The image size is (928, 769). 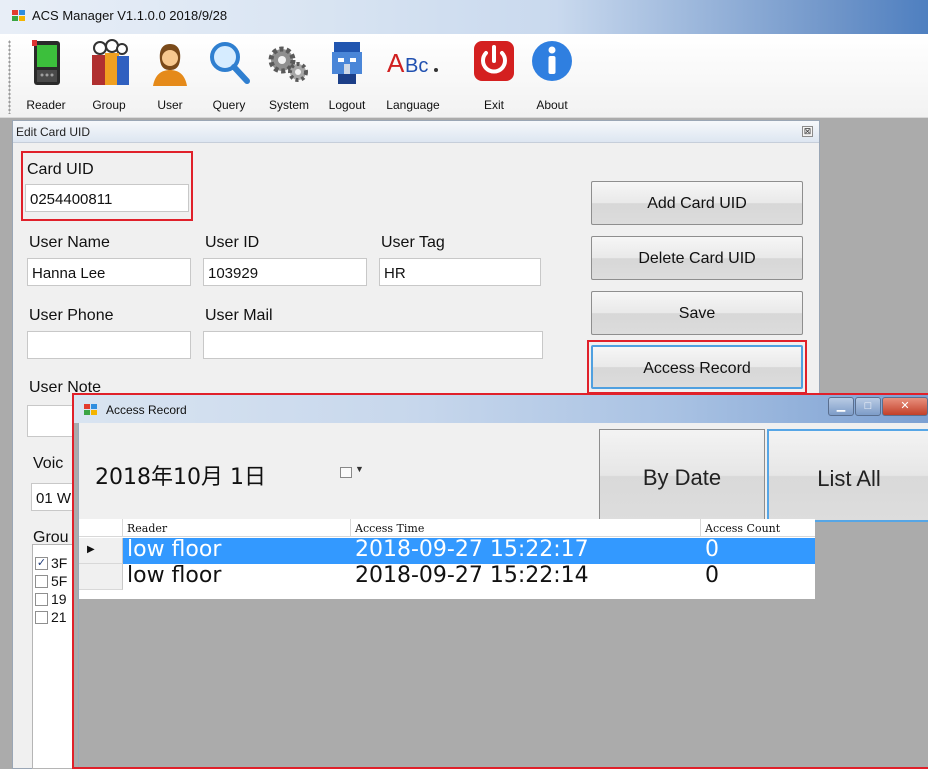 What do you see at coordinates (758, 528) in the screenshot?
I see `column-header-access-count: Access Count` at bounding box center [758, 528].